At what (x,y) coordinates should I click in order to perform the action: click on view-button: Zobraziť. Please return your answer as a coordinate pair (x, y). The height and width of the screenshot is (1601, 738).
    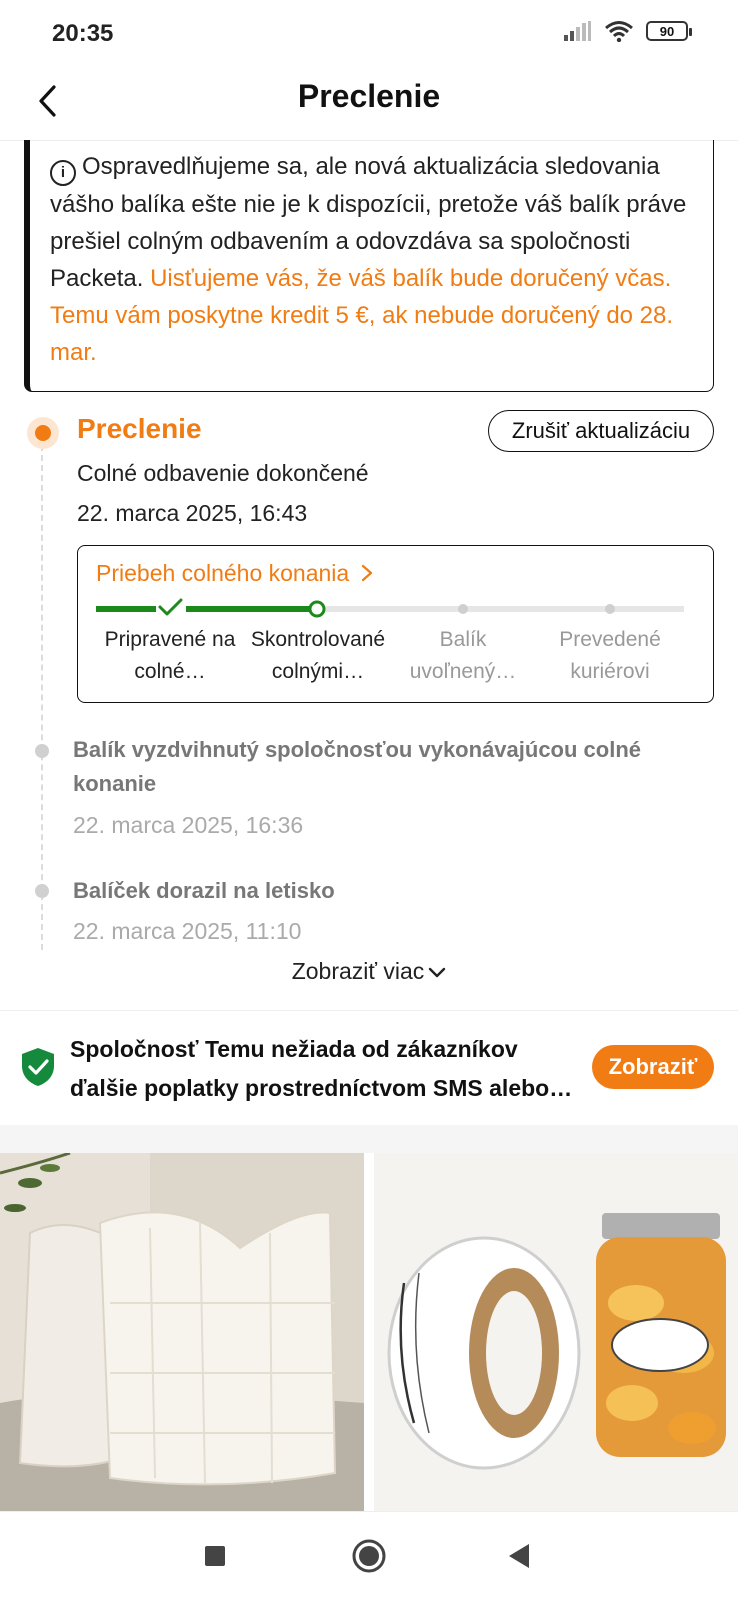
    Looking at the image, I should click on (653, 1067).